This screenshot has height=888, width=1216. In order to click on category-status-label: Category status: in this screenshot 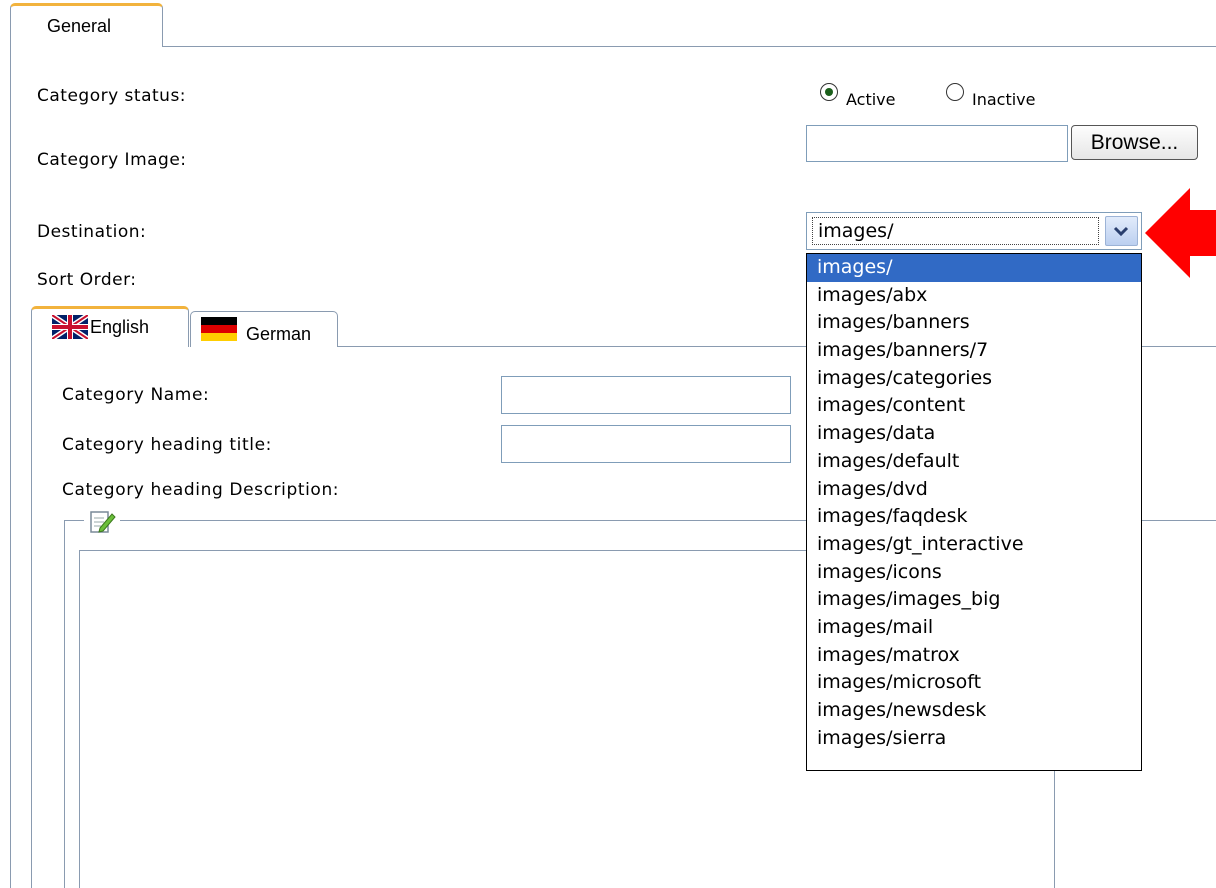, I will do `click(112, 96)`.